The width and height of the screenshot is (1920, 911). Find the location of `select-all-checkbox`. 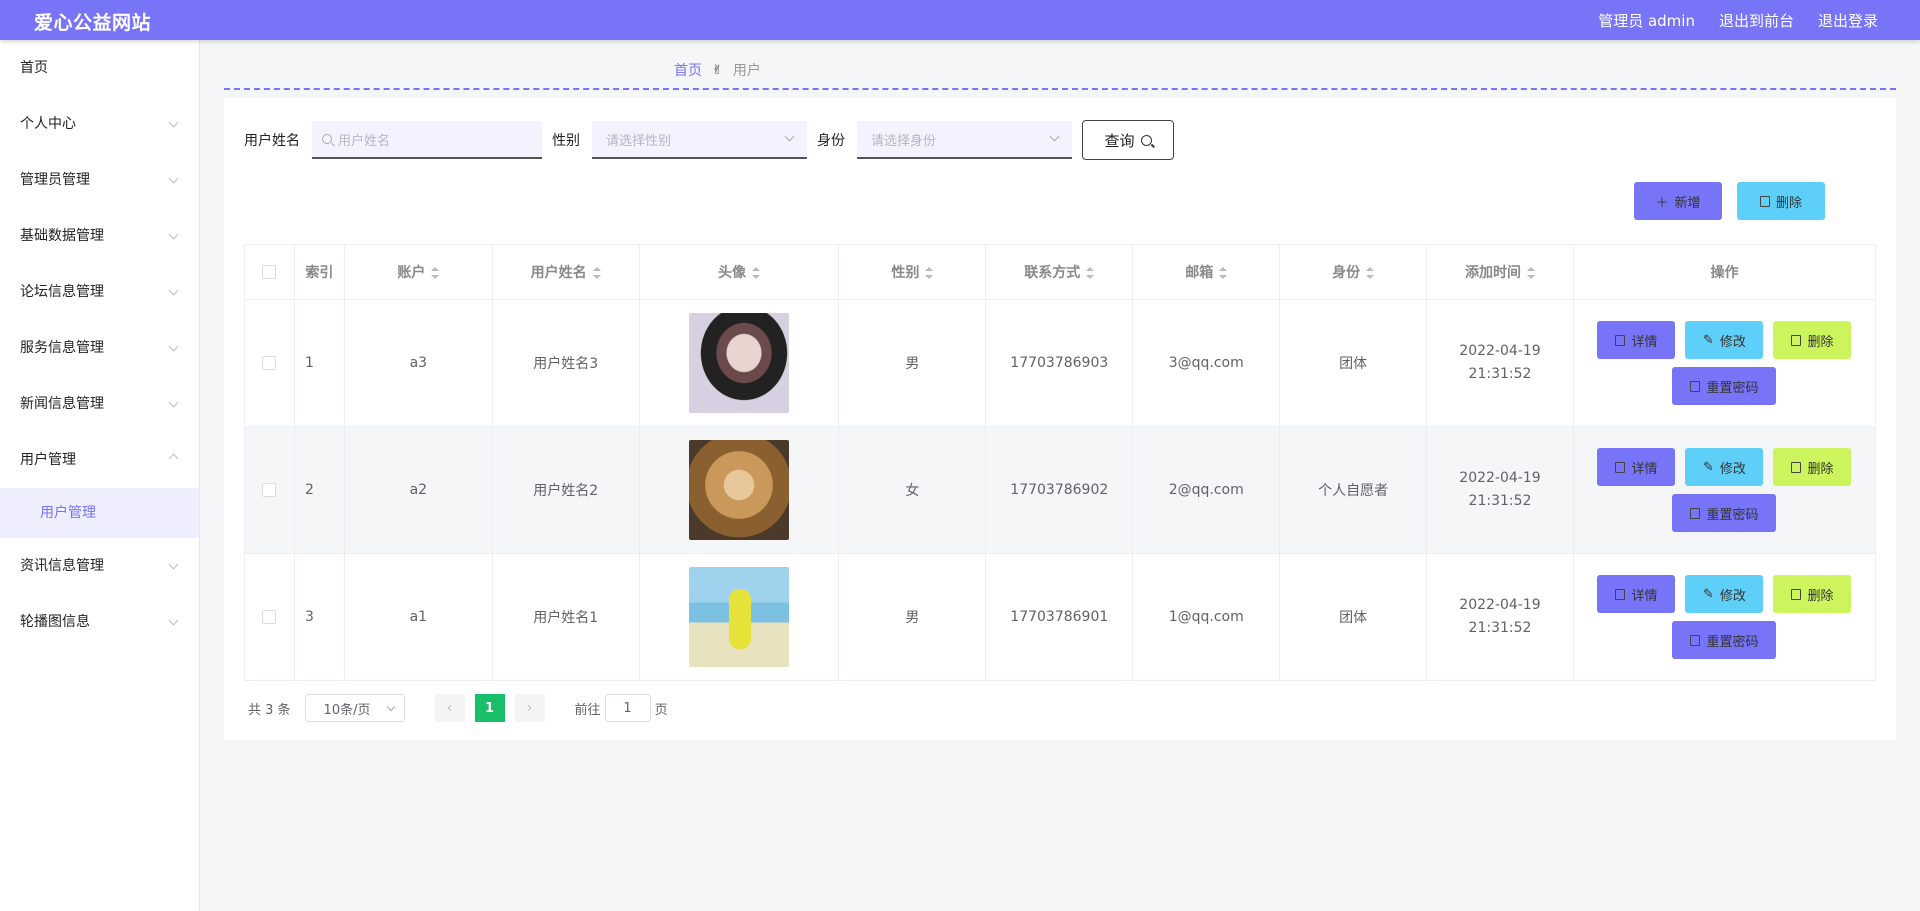

select-all-checkbox is located at coordinates (269, 272).